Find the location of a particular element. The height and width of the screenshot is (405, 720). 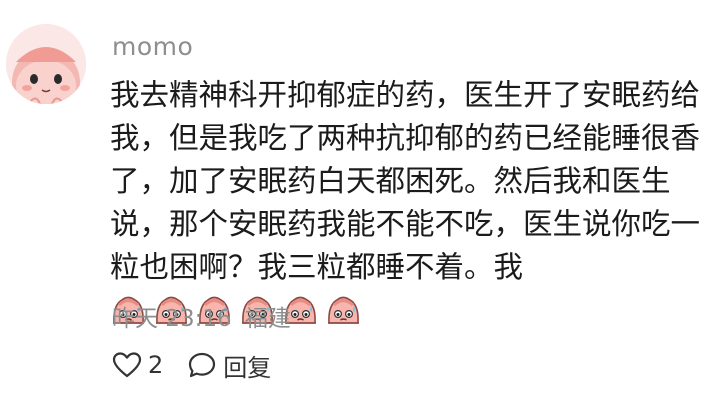

avatar-character-icon is located at coordinates (46, 64).